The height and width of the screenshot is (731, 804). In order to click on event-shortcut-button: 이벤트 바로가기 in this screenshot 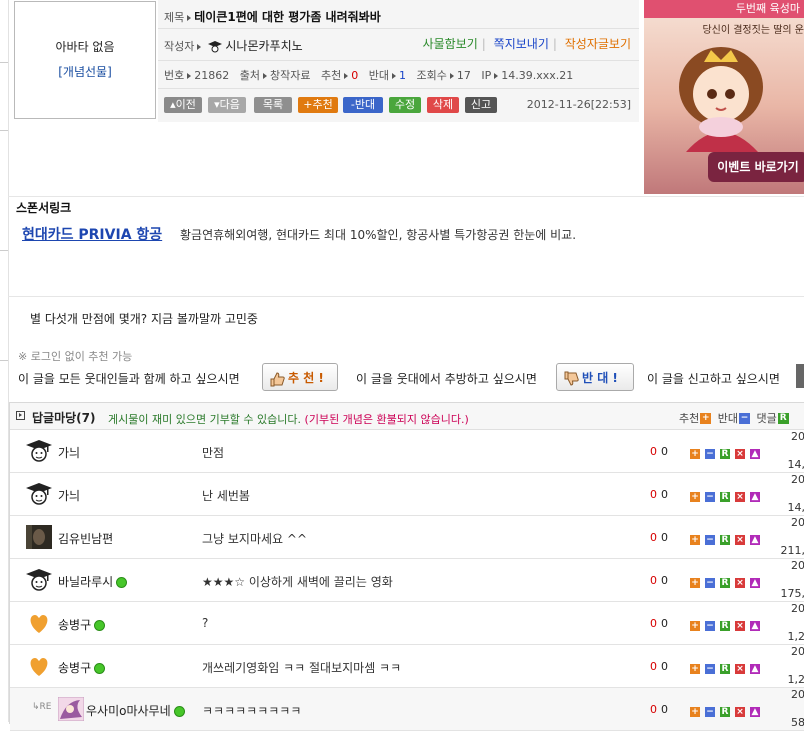, I will do `click(756, 167)`.